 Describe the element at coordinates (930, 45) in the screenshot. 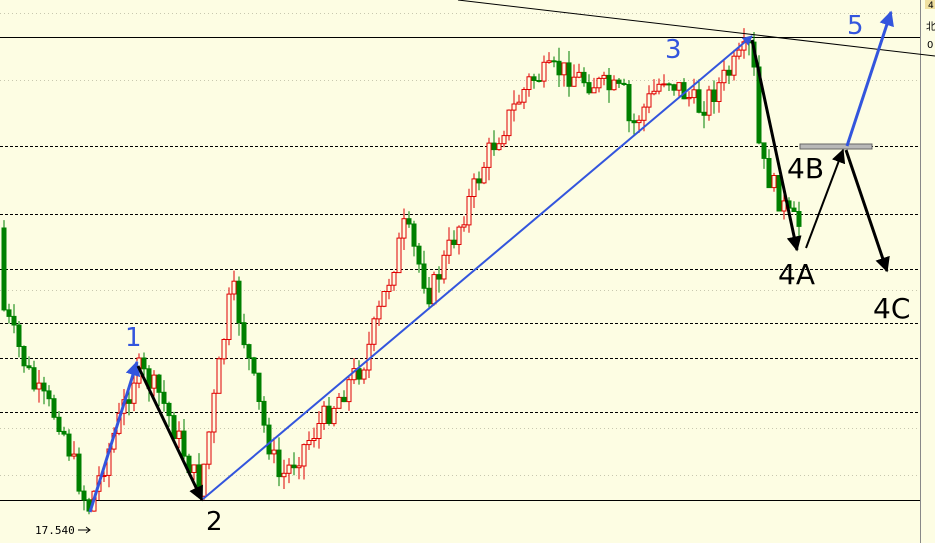

I see `right-axis-fragment: 0` at that location.